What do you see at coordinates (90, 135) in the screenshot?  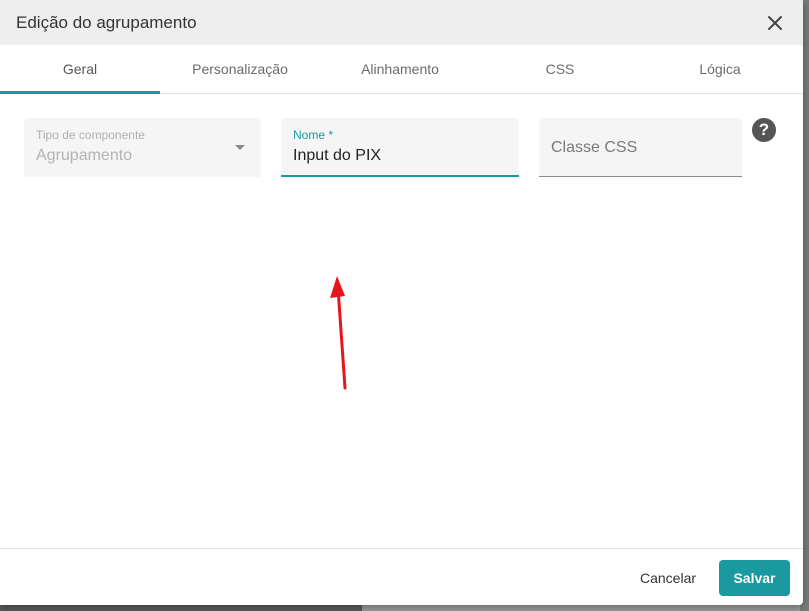 I see `component-type-label: Tipo de componente` at bounding box center [90, 135].